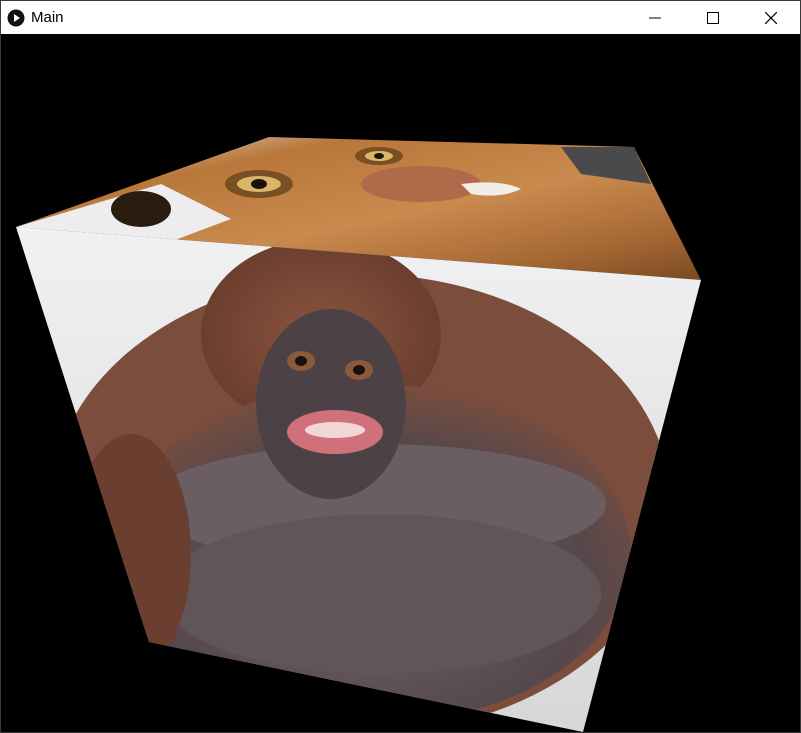  I want to click on maximize-icon, so click(713, 17).